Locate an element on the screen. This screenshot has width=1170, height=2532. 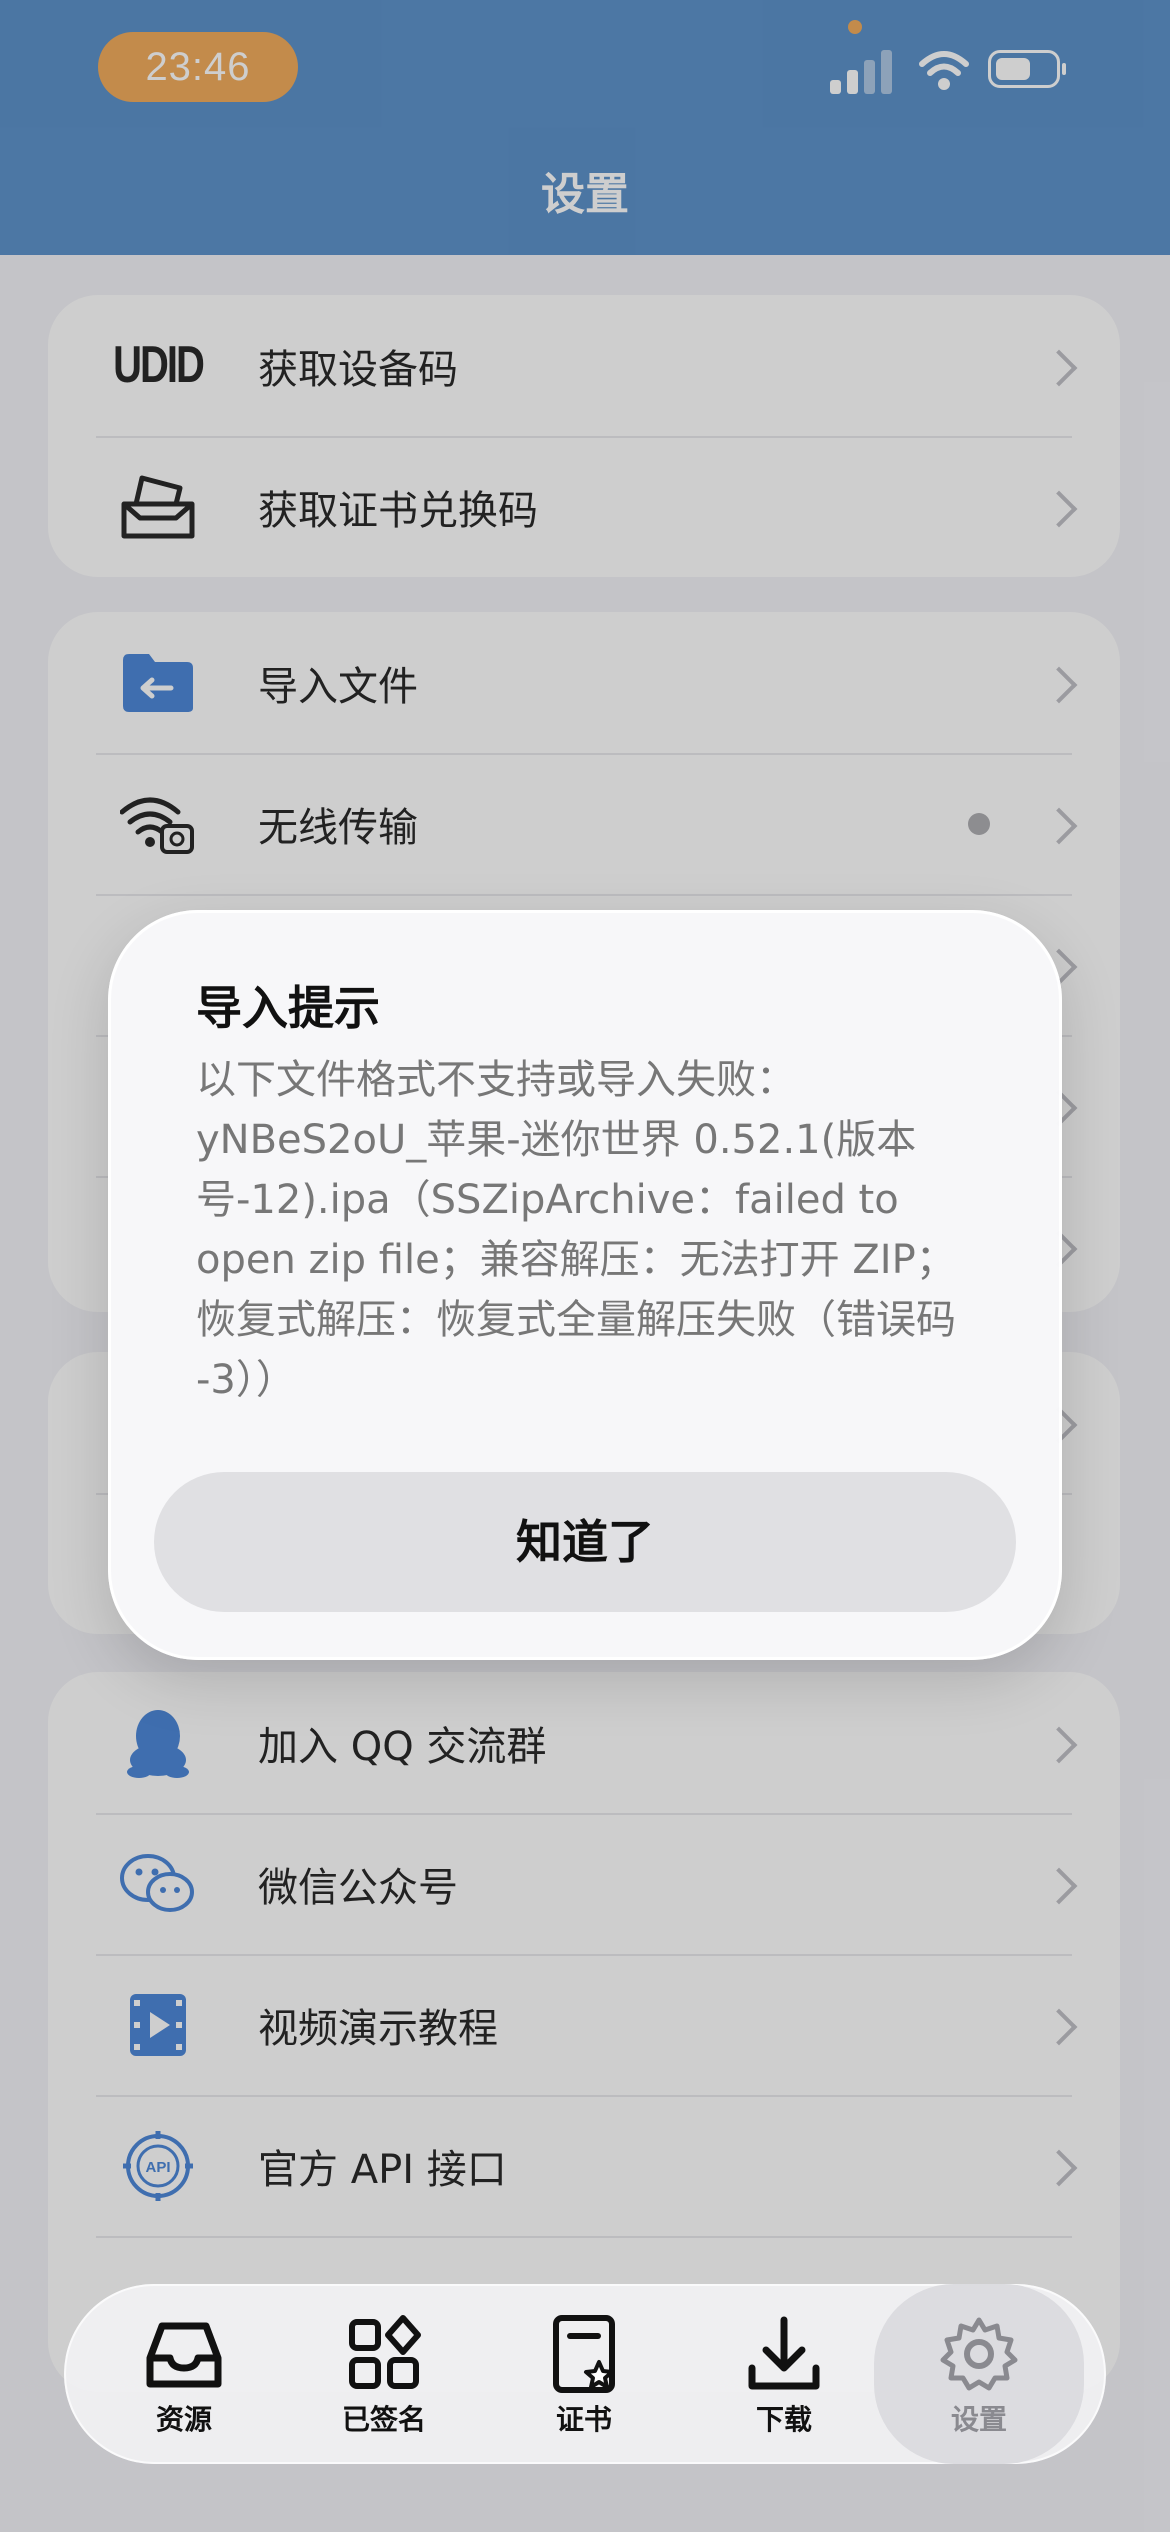
tab-certificate: 证书 is located at coordinates (584, 2374).